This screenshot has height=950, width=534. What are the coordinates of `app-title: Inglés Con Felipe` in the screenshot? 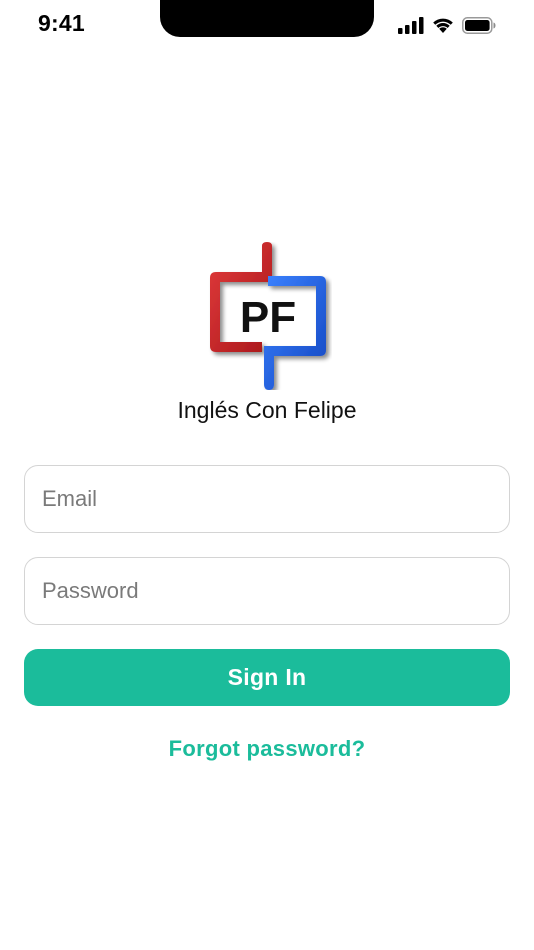 It's located at (267, 410).